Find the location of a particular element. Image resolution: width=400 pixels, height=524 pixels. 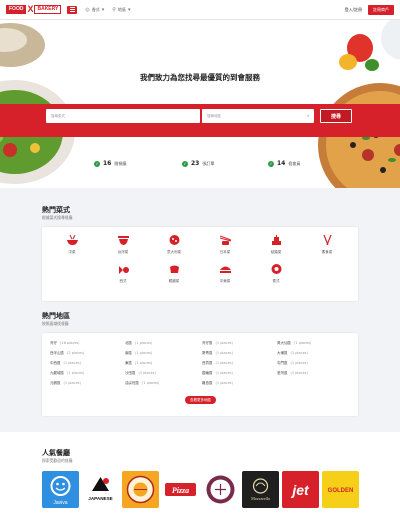

cuisine-item-thai: 泰式 is located at coordinates (276, 274).